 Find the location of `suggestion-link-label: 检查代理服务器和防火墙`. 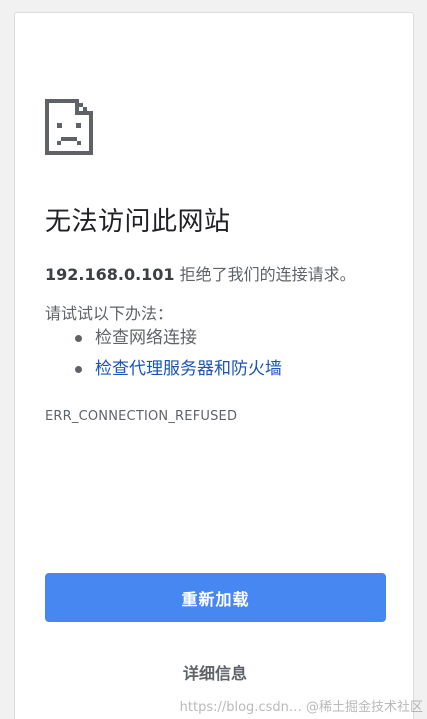

suggestion-link-label: 检查代理服务器和防火墙 is located at coordinates (188, 369).